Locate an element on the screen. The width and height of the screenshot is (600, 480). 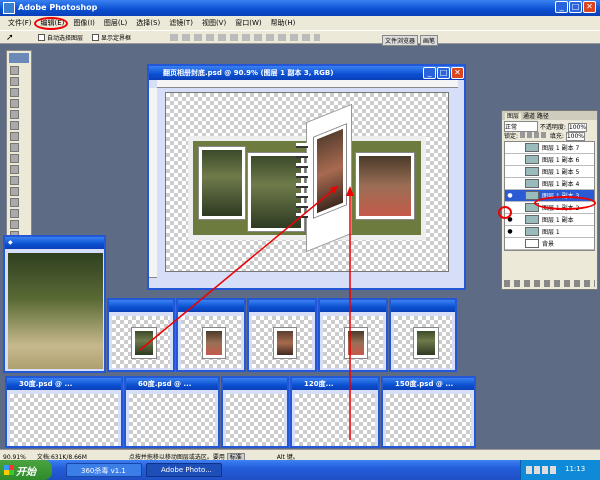
start-label: 开始 is located at coordinates (26, 472).